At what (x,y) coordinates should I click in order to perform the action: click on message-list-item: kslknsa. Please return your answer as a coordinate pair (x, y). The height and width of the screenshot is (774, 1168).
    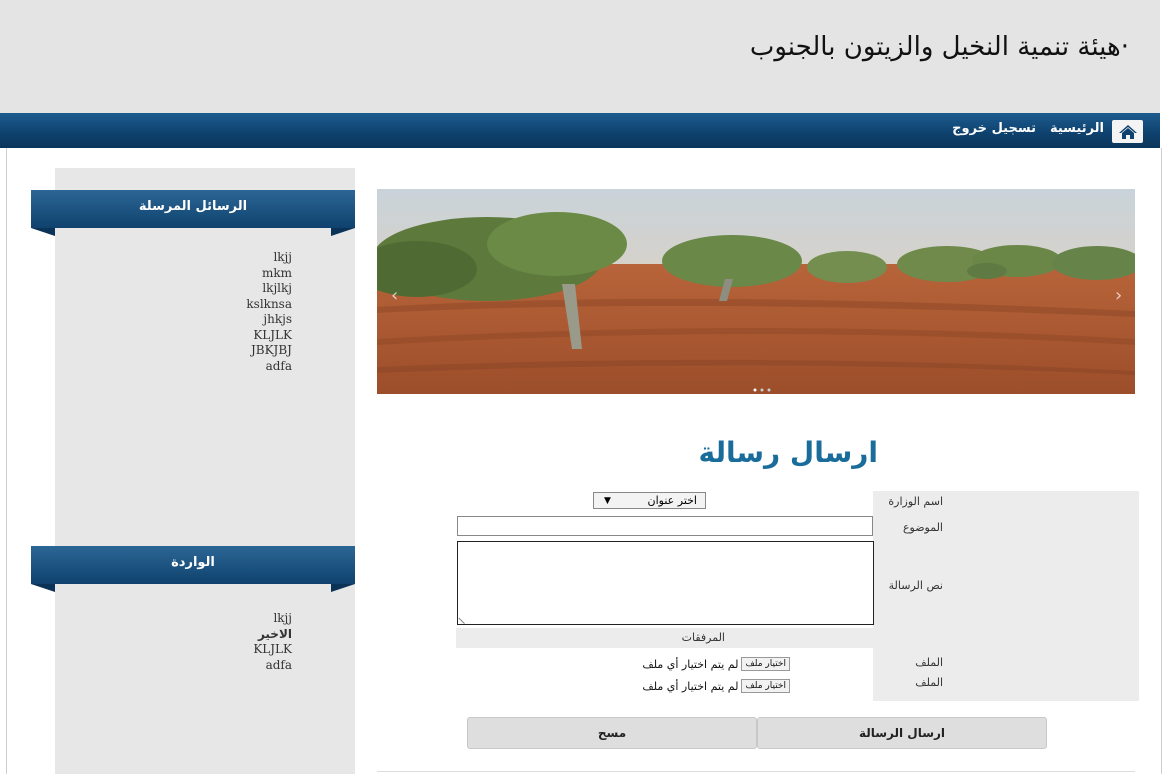
    Looking at the image, I should click on (146, 305).